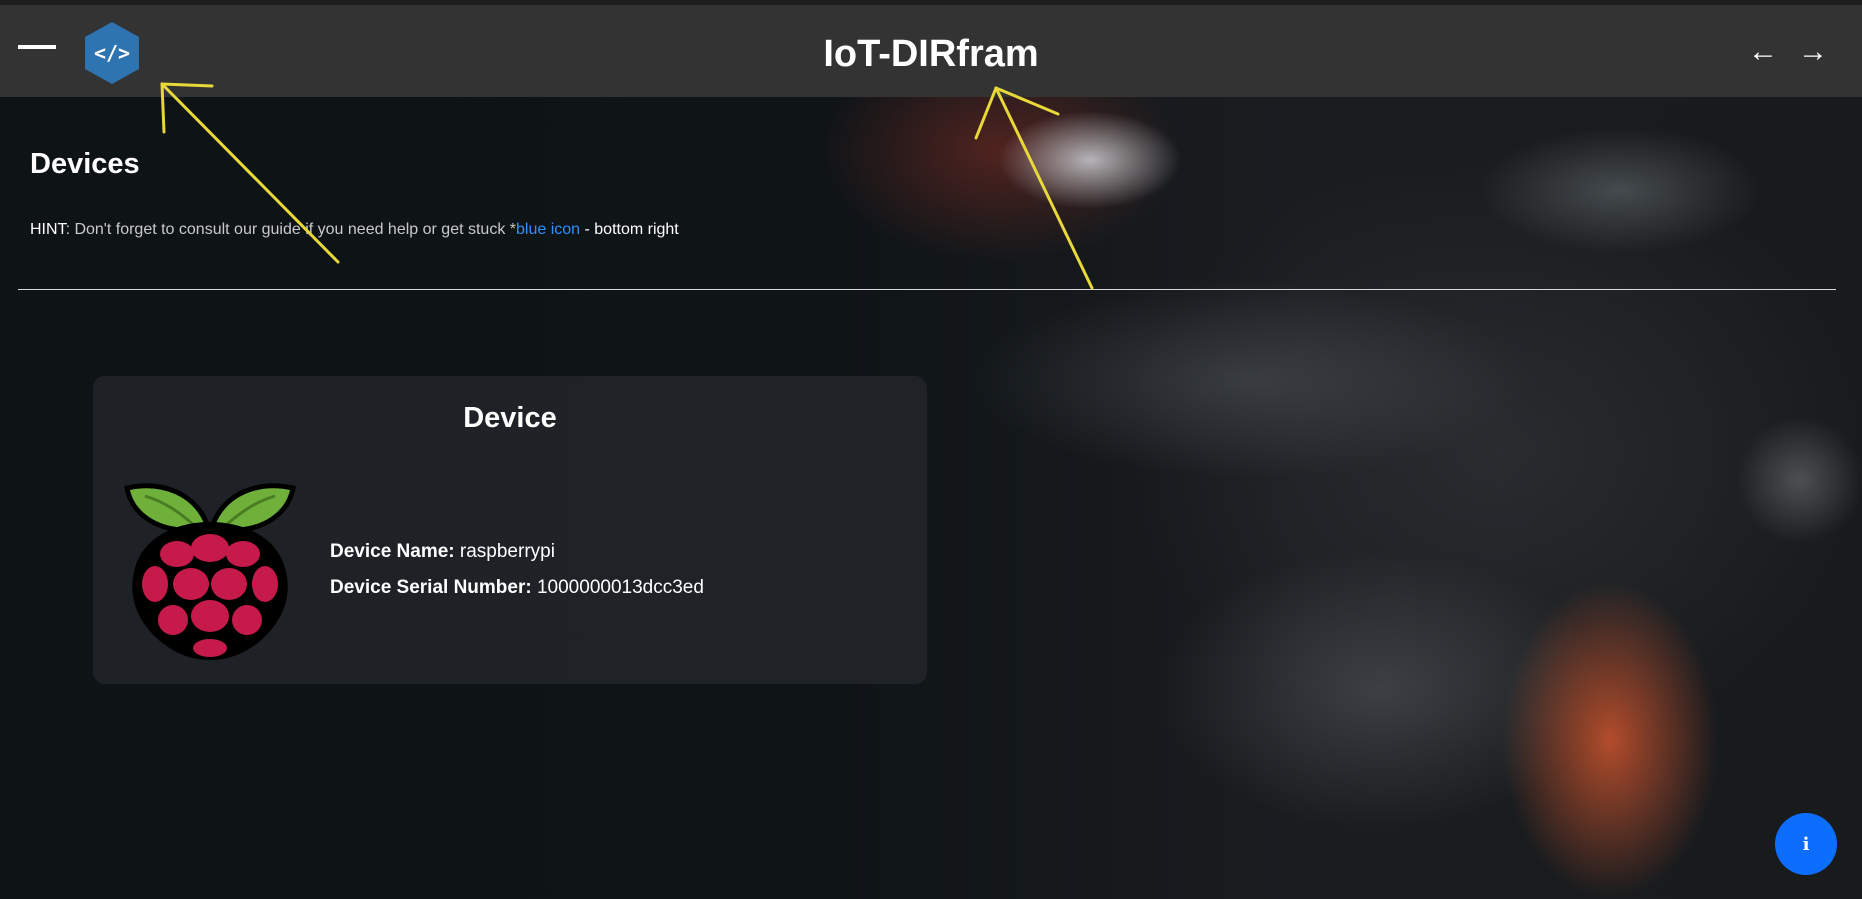 This screenshot has height=899, width=1862. I want to click on hint-link: blue icon, so click(548, 229).